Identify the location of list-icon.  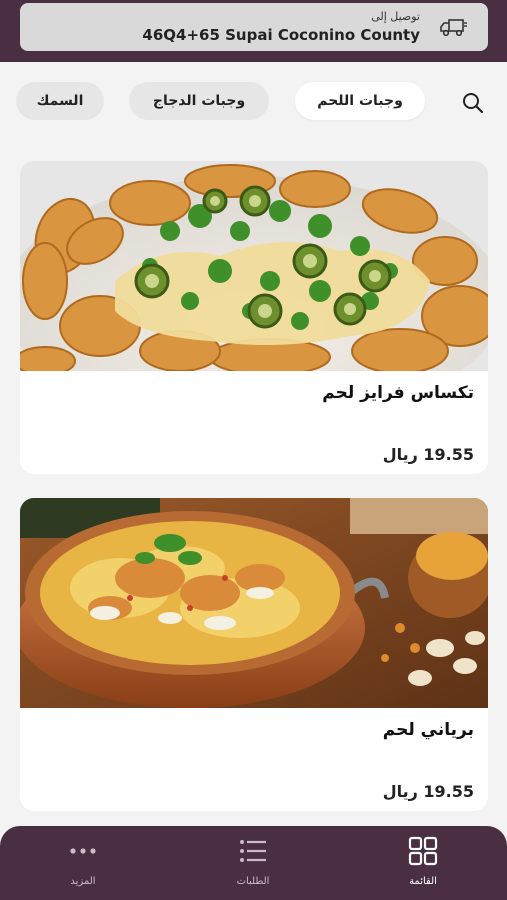
(253, 851).